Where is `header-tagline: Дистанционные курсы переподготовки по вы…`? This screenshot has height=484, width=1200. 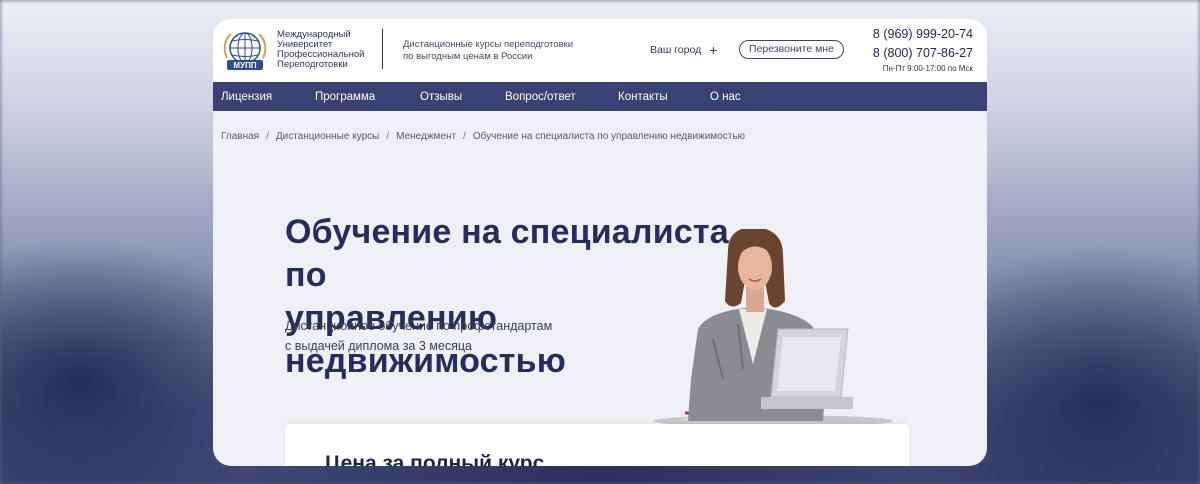
header-tagline: Дистанционные курсы переподготовки по вы… is located at coordinates (503, 51).